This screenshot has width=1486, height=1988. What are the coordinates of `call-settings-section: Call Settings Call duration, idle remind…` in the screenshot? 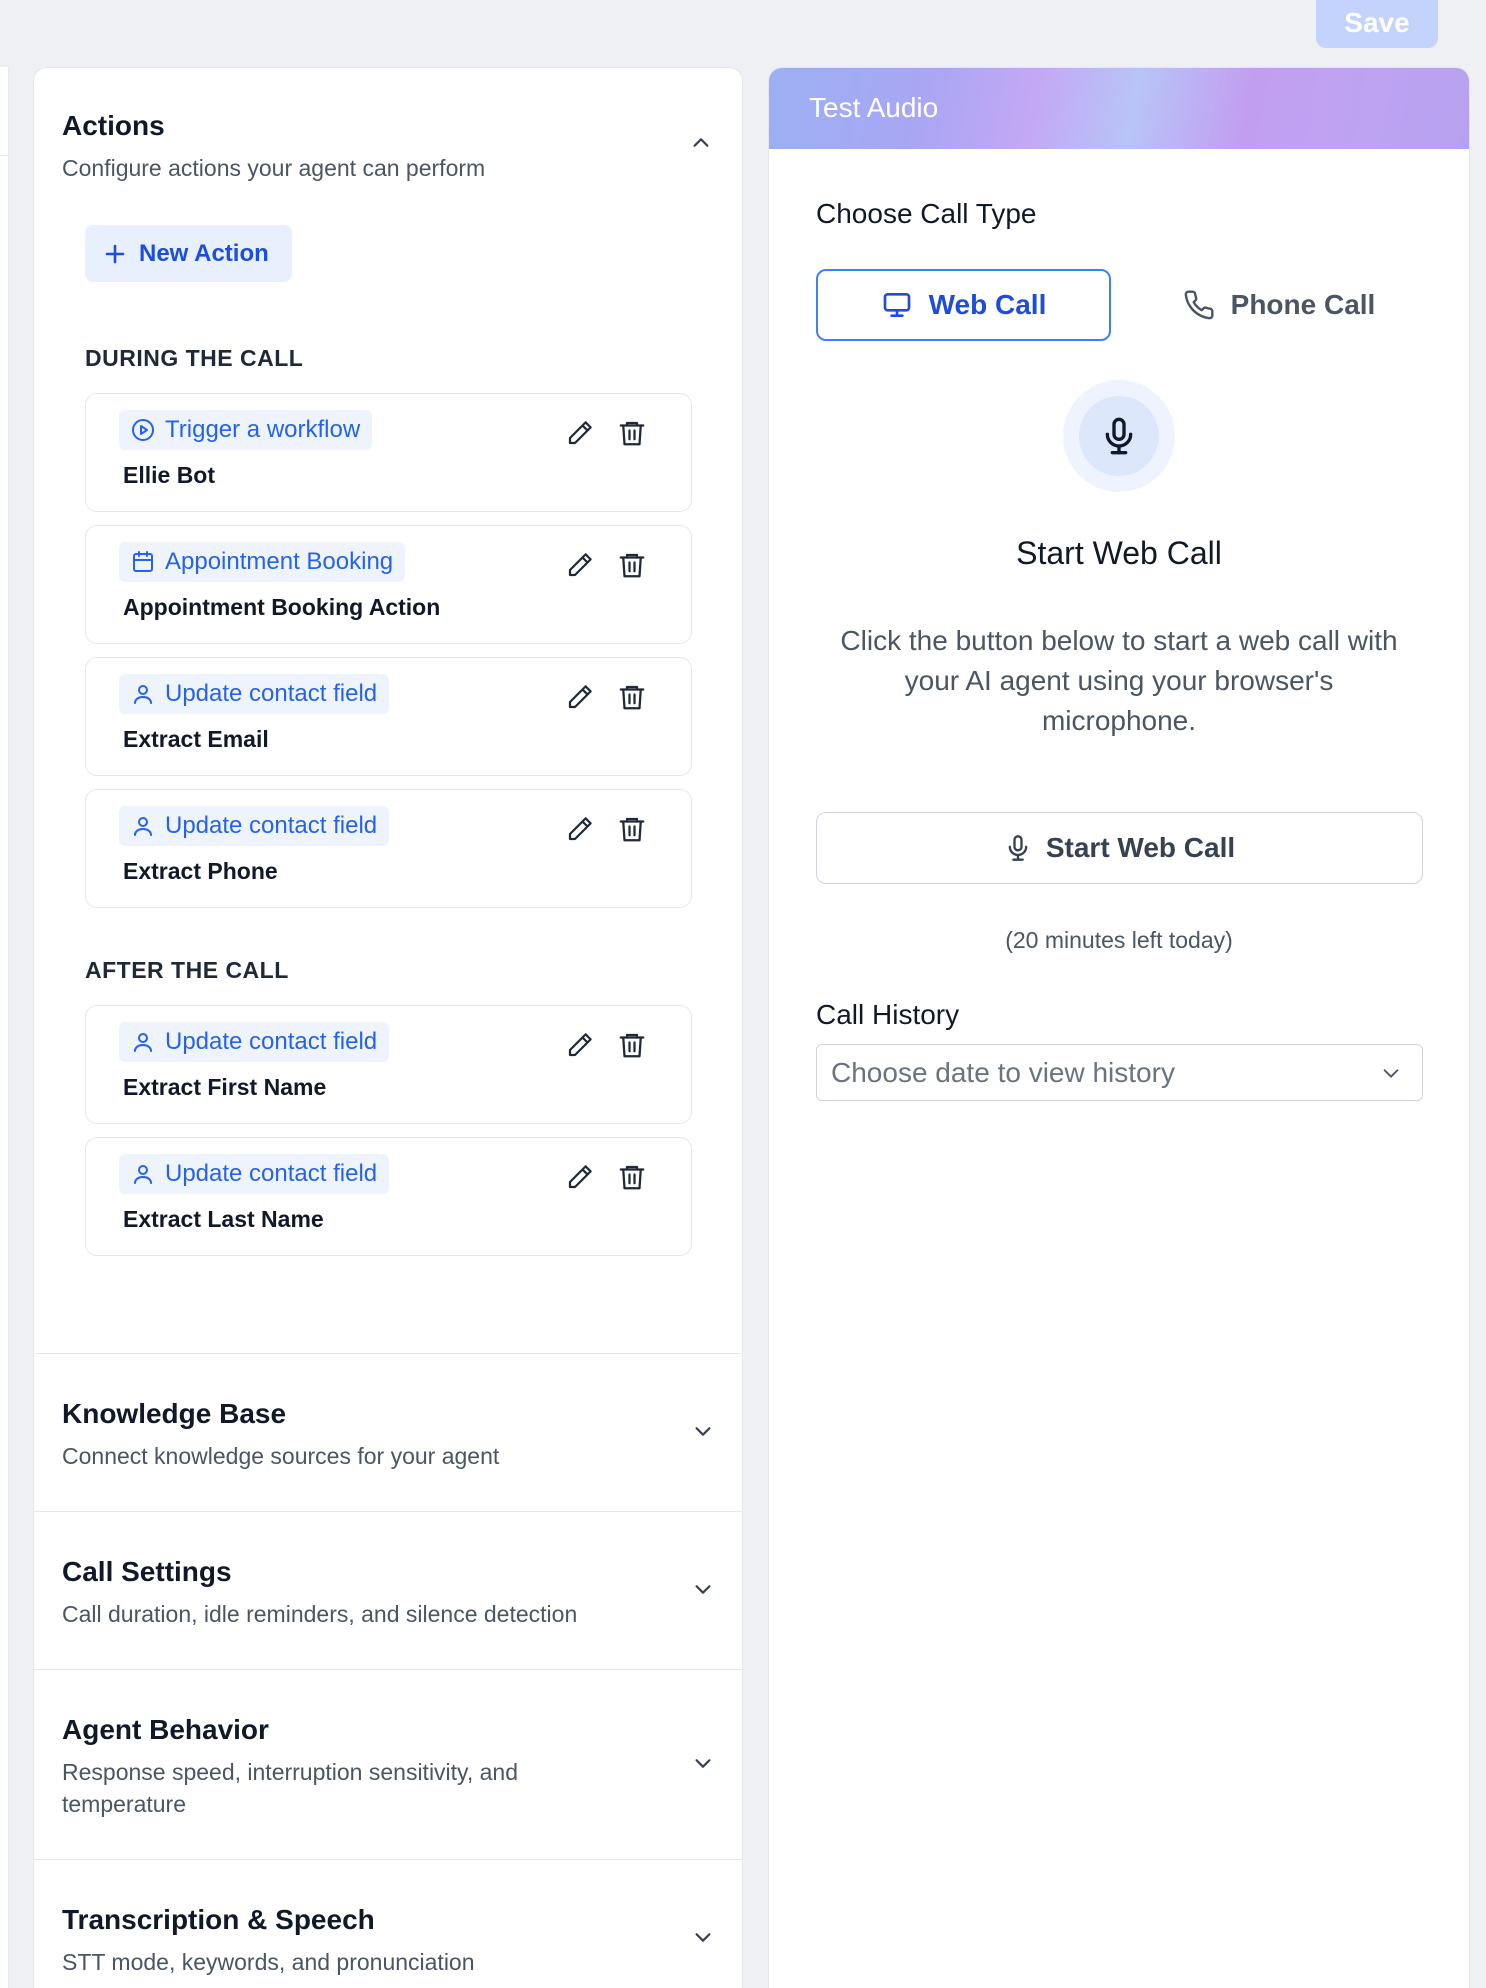 It's located at (388, 1590).